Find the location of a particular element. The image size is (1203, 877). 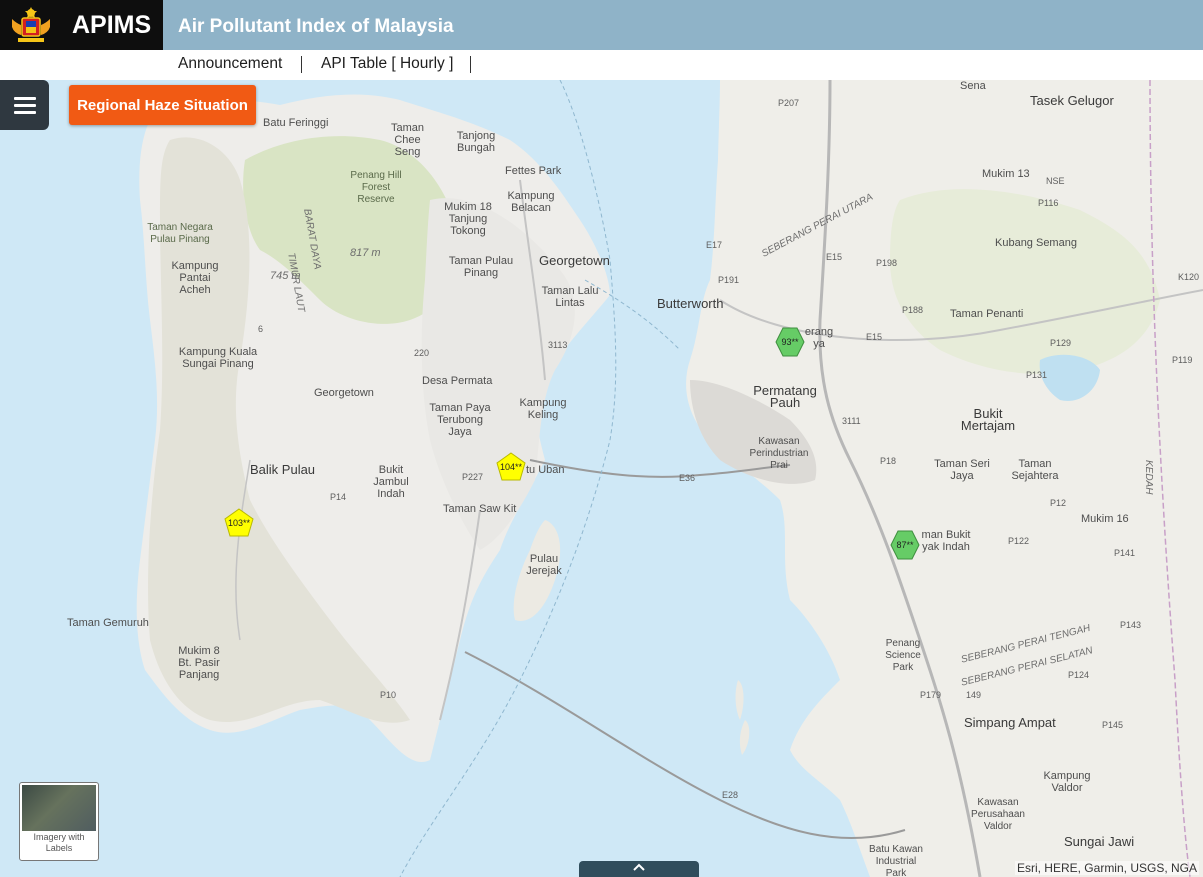

map-label-road: P207 is located at coordinates (789, 103).